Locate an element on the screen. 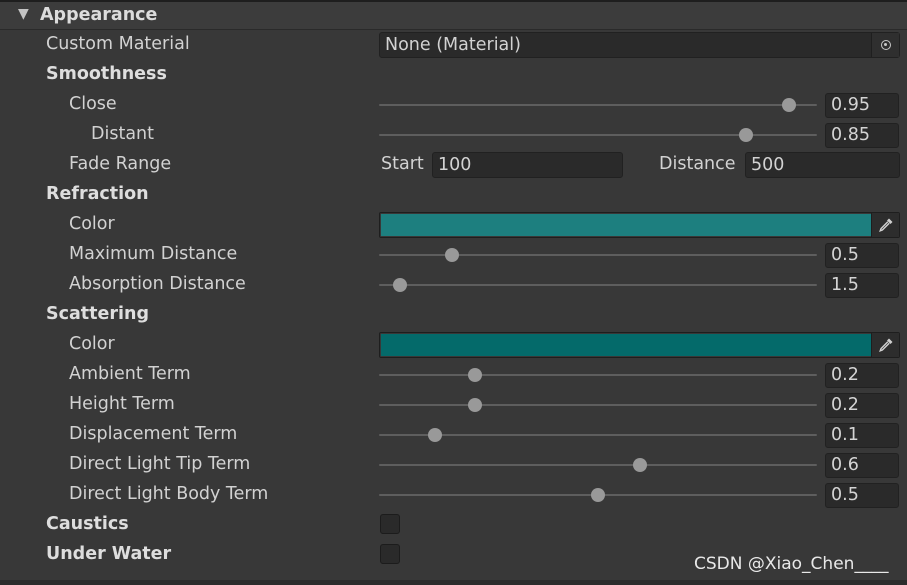  ambient-term-value-field: 0.2 is located at coordinates (862, 375).